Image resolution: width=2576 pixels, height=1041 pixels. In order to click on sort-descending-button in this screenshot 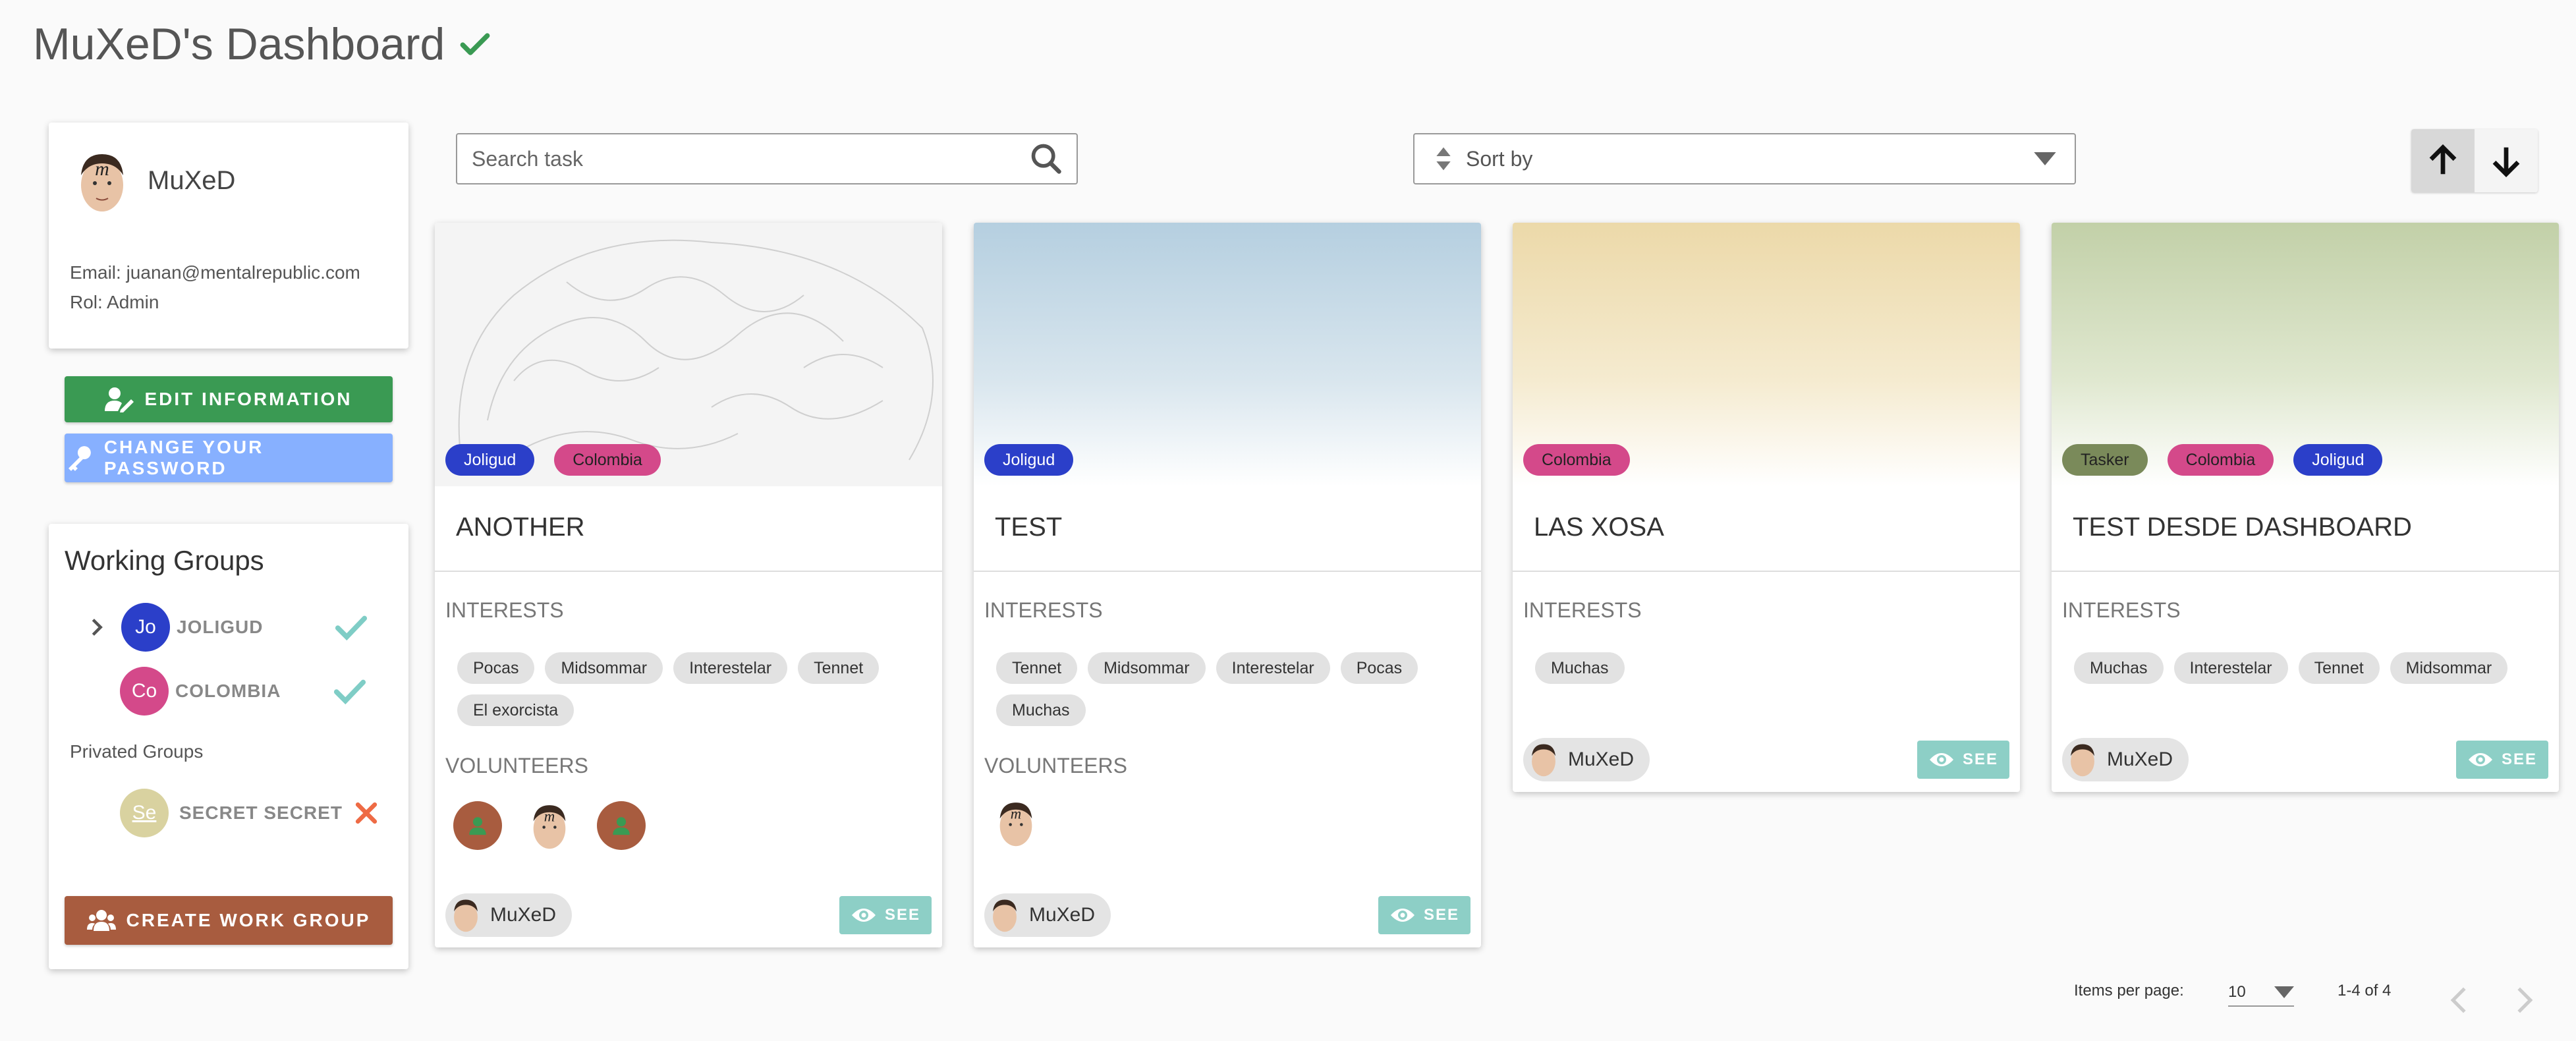, I will do `click(2506, 160)`.